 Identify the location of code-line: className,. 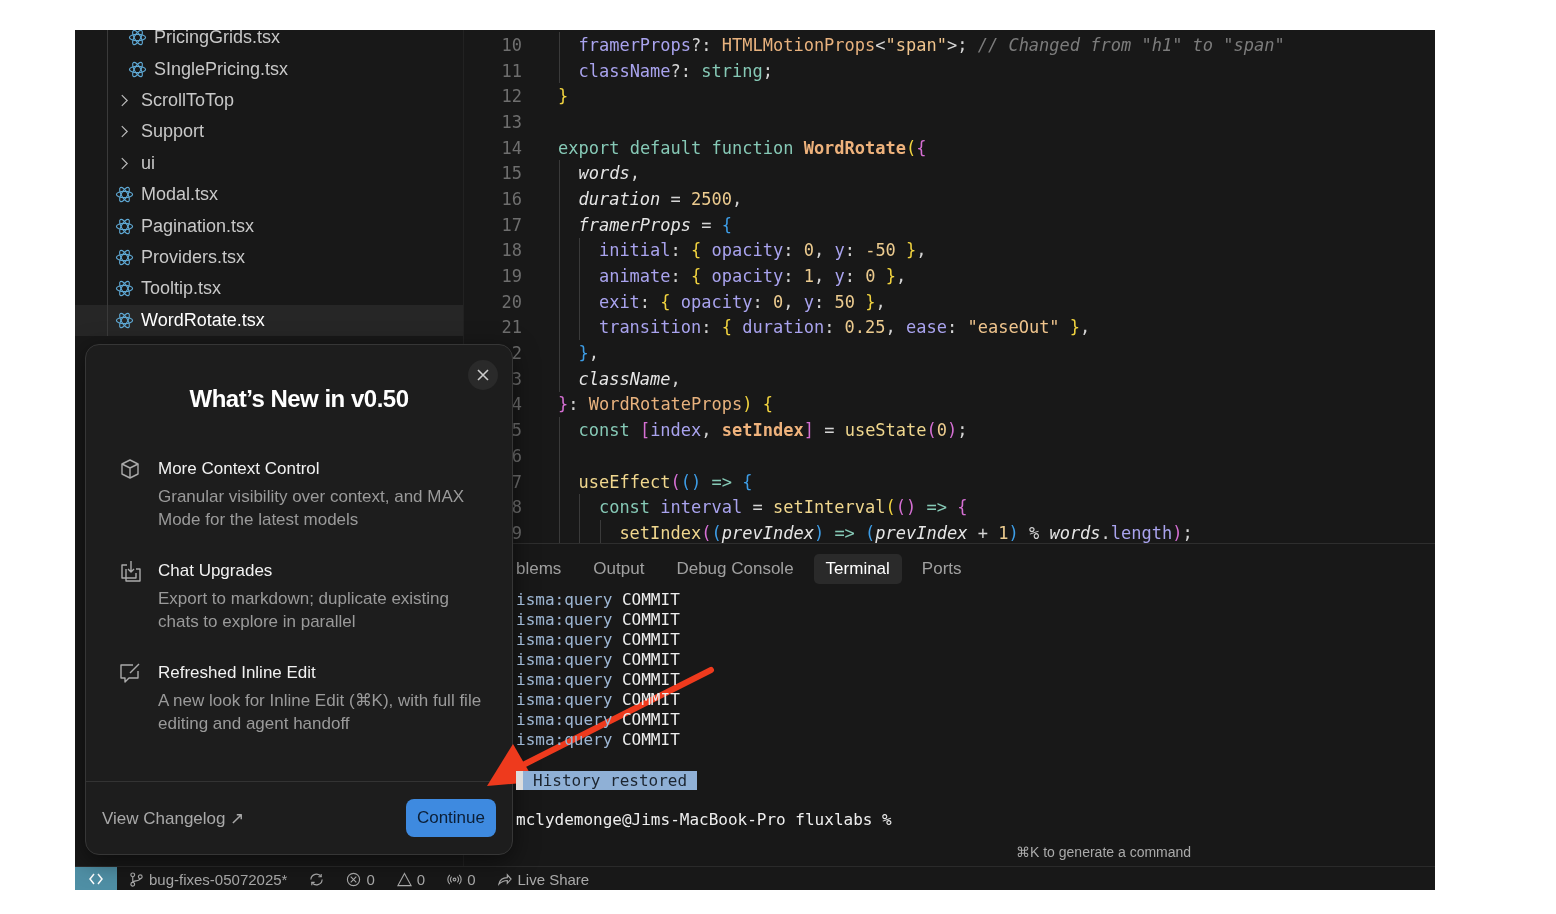
(629, 378).